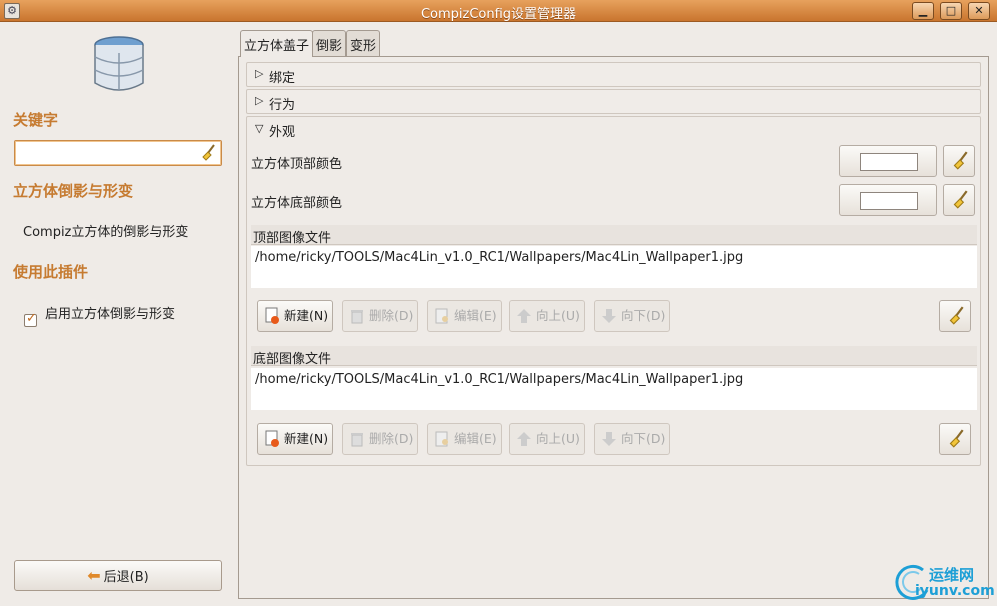 Image resolution: width=997 pixels, height=606 pixels. Describe the element at coordinates (475, 315) in the screenshot. I see `top-edit-button-label: 编辑(E)` at that location.